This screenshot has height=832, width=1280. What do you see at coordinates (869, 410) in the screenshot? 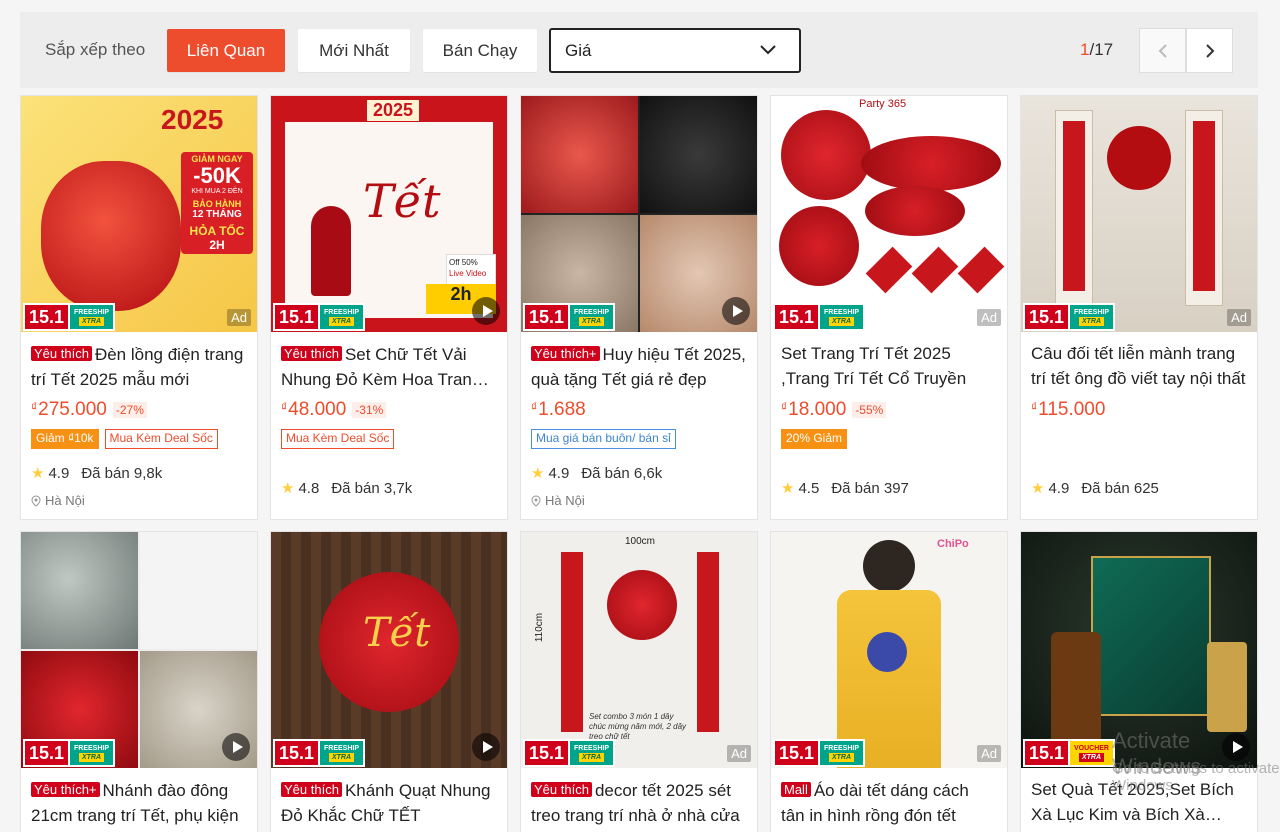
I see `discount-badge: -55%` at bounding box center [869, 410].